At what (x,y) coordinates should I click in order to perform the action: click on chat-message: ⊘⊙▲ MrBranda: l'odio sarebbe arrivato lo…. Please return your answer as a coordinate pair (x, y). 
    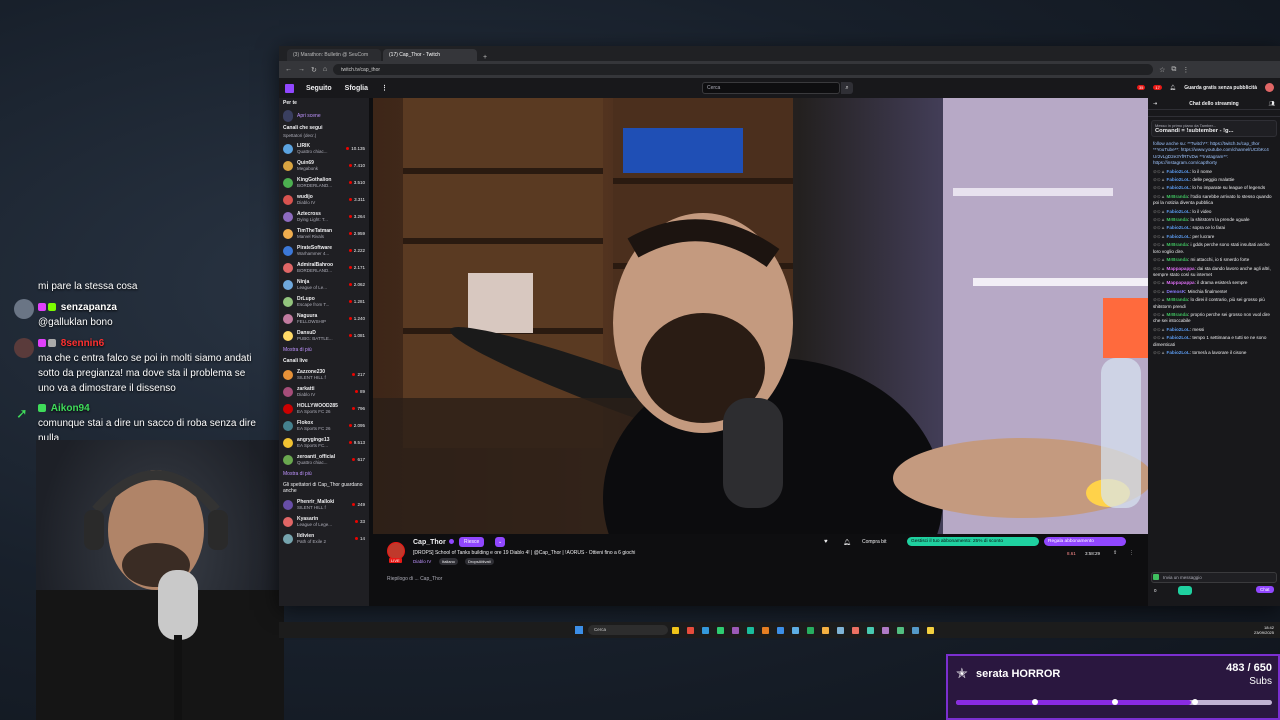
    Looking at the image, I should click on (1214, 200).